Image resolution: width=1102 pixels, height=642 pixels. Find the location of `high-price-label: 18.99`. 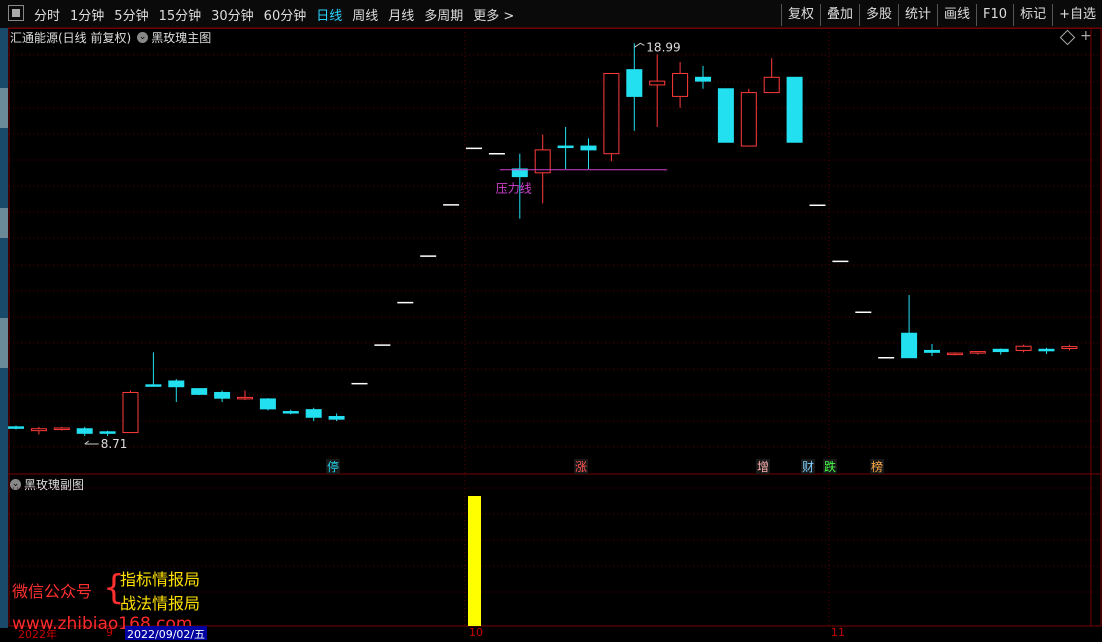

high-price-label: 18.99 is located at coordinates (663, 47).